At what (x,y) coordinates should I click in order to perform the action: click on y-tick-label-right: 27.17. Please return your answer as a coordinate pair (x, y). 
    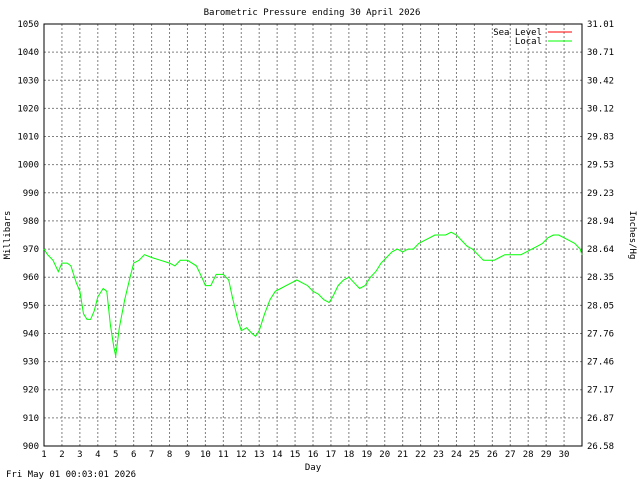
    Looking at the image, I should click on (600, 391).